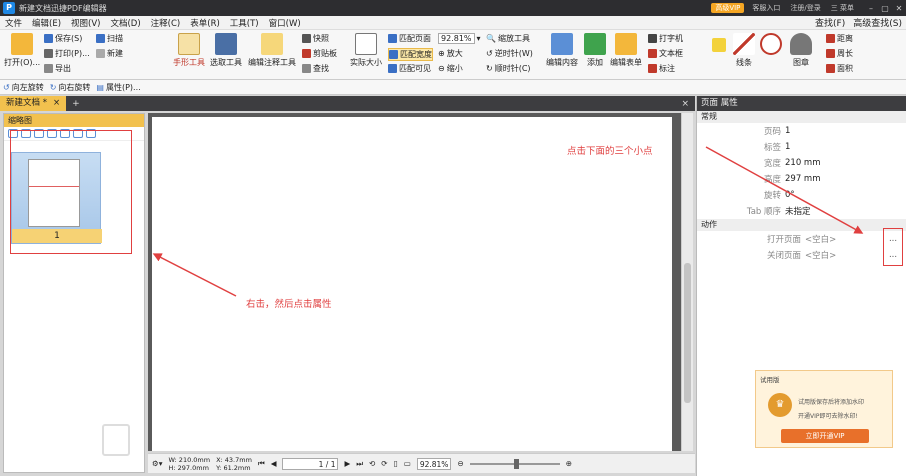  I want to click on arrow-to-thumbnail, so click(194, 275).